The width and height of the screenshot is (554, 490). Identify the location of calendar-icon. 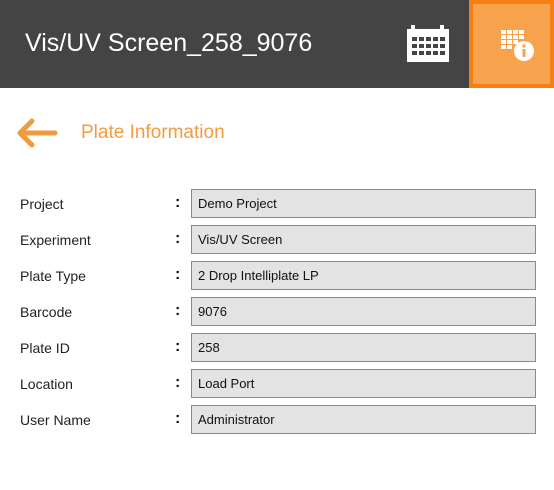
(428, 43).